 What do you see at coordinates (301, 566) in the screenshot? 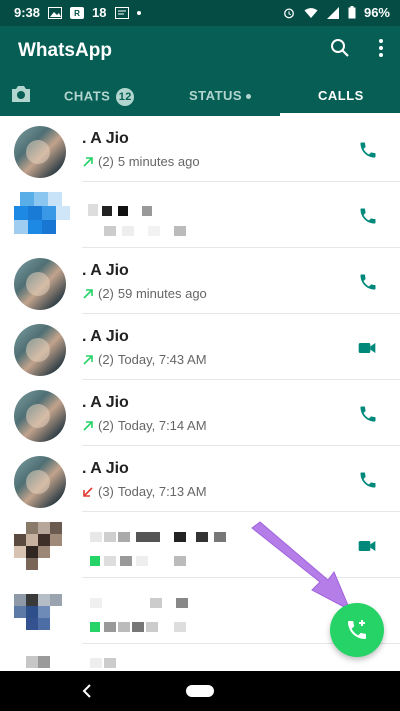
I see `annotation-arrow` at bounding box center [301, 566].